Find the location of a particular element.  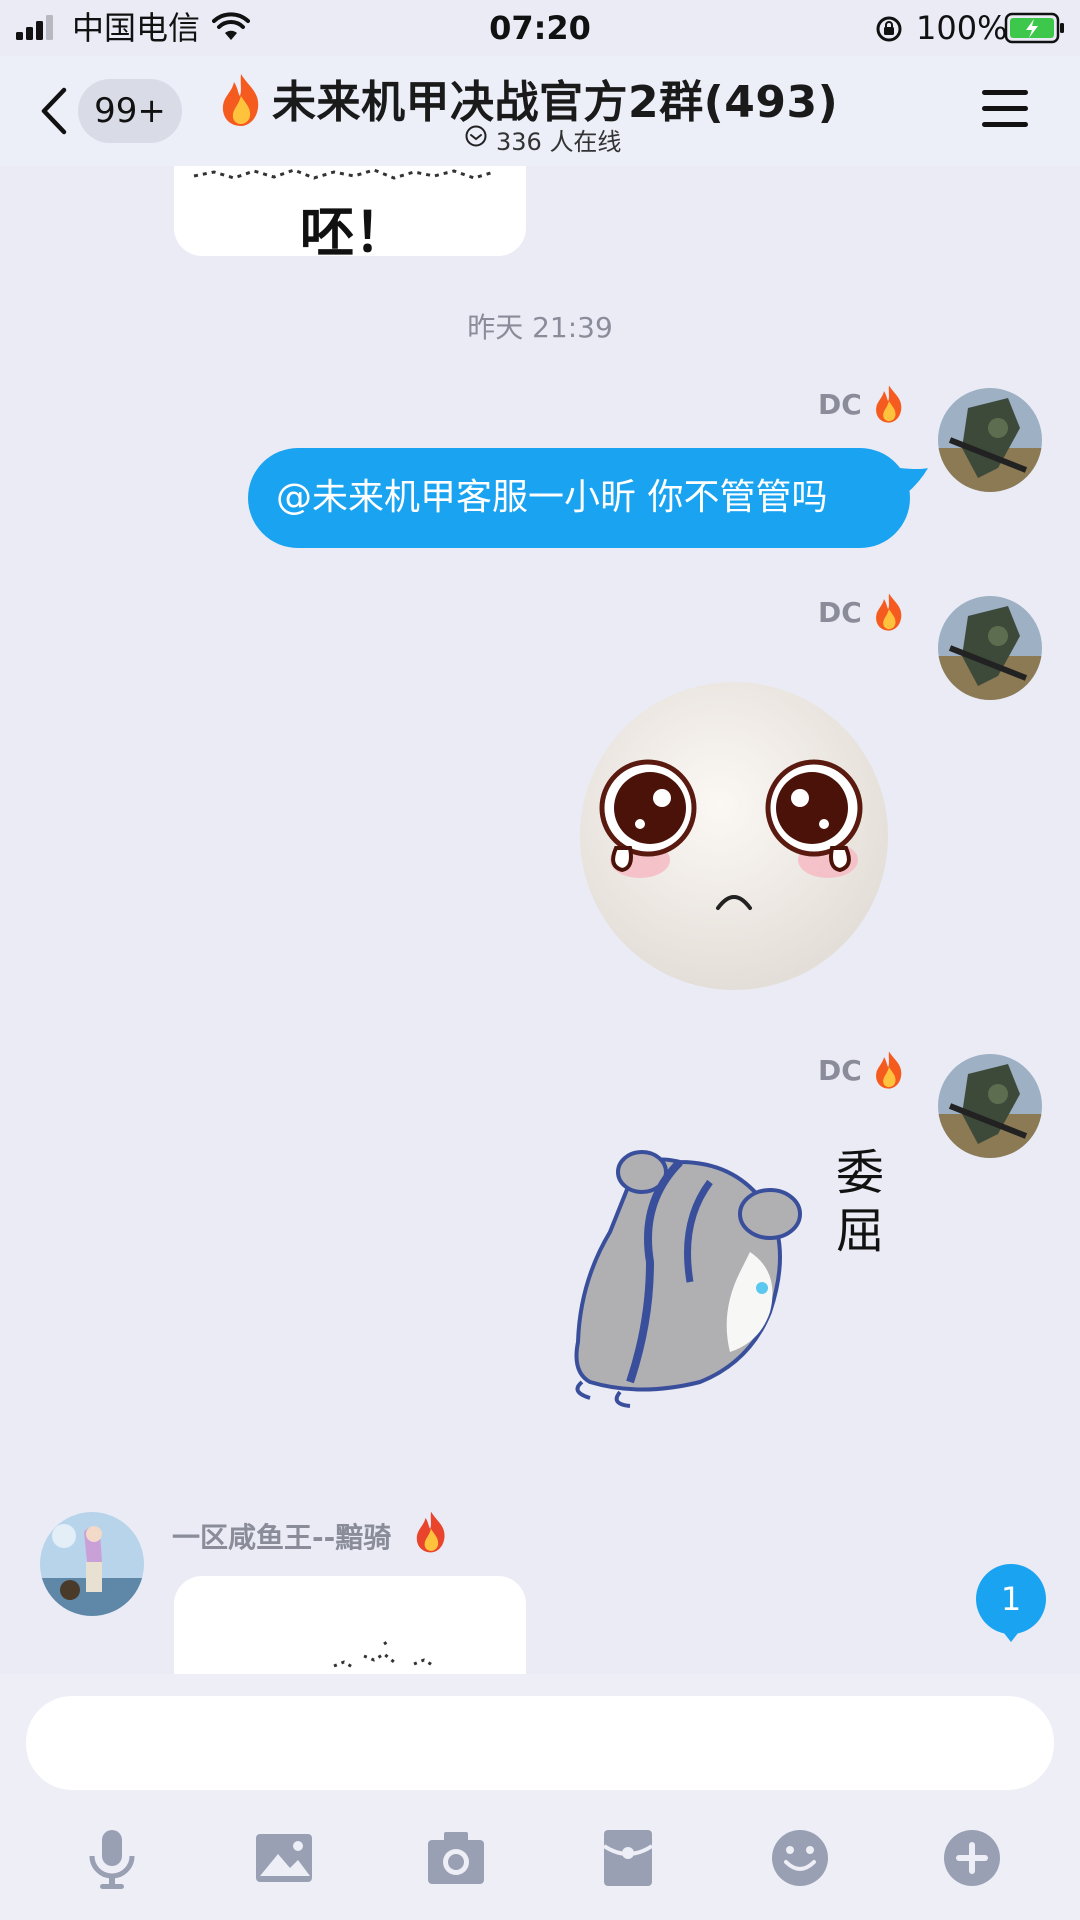

emoji-icon is located at coordinates (800, 1858).